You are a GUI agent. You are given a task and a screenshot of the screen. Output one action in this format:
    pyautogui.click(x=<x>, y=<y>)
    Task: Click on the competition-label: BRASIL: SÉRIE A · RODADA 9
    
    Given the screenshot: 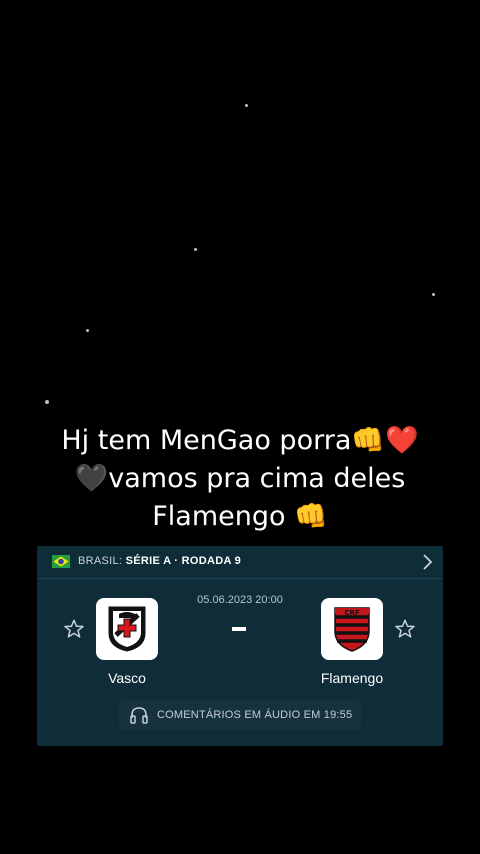 What is the action you would take?
    pyautogui.click(x=159, y=561)
    